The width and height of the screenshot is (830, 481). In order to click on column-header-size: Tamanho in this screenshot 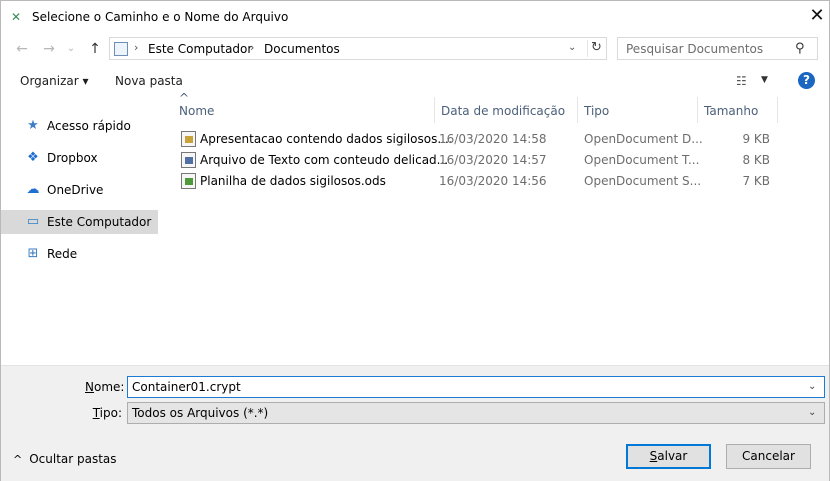, I will do `click(738, 110)`.